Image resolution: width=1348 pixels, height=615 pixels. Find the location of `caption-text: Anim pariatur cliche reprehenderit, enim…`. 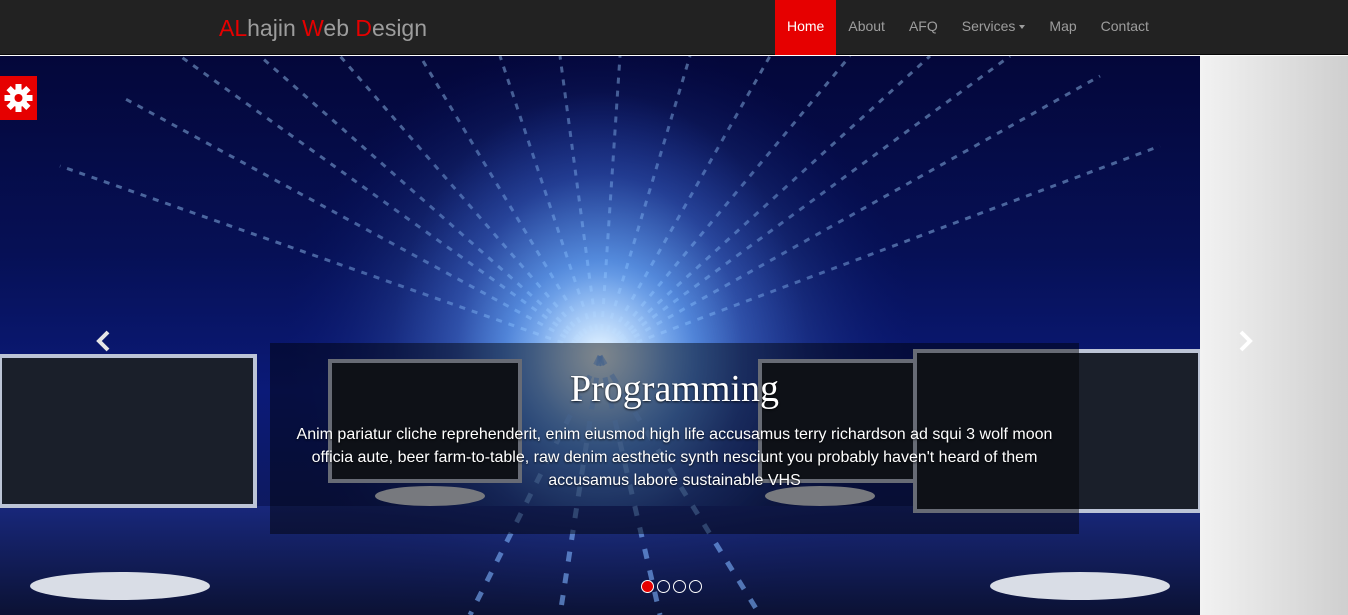

caption-text: Anim pariatur cliche reprehenderit, enim… is located at coordinates (674, 457).